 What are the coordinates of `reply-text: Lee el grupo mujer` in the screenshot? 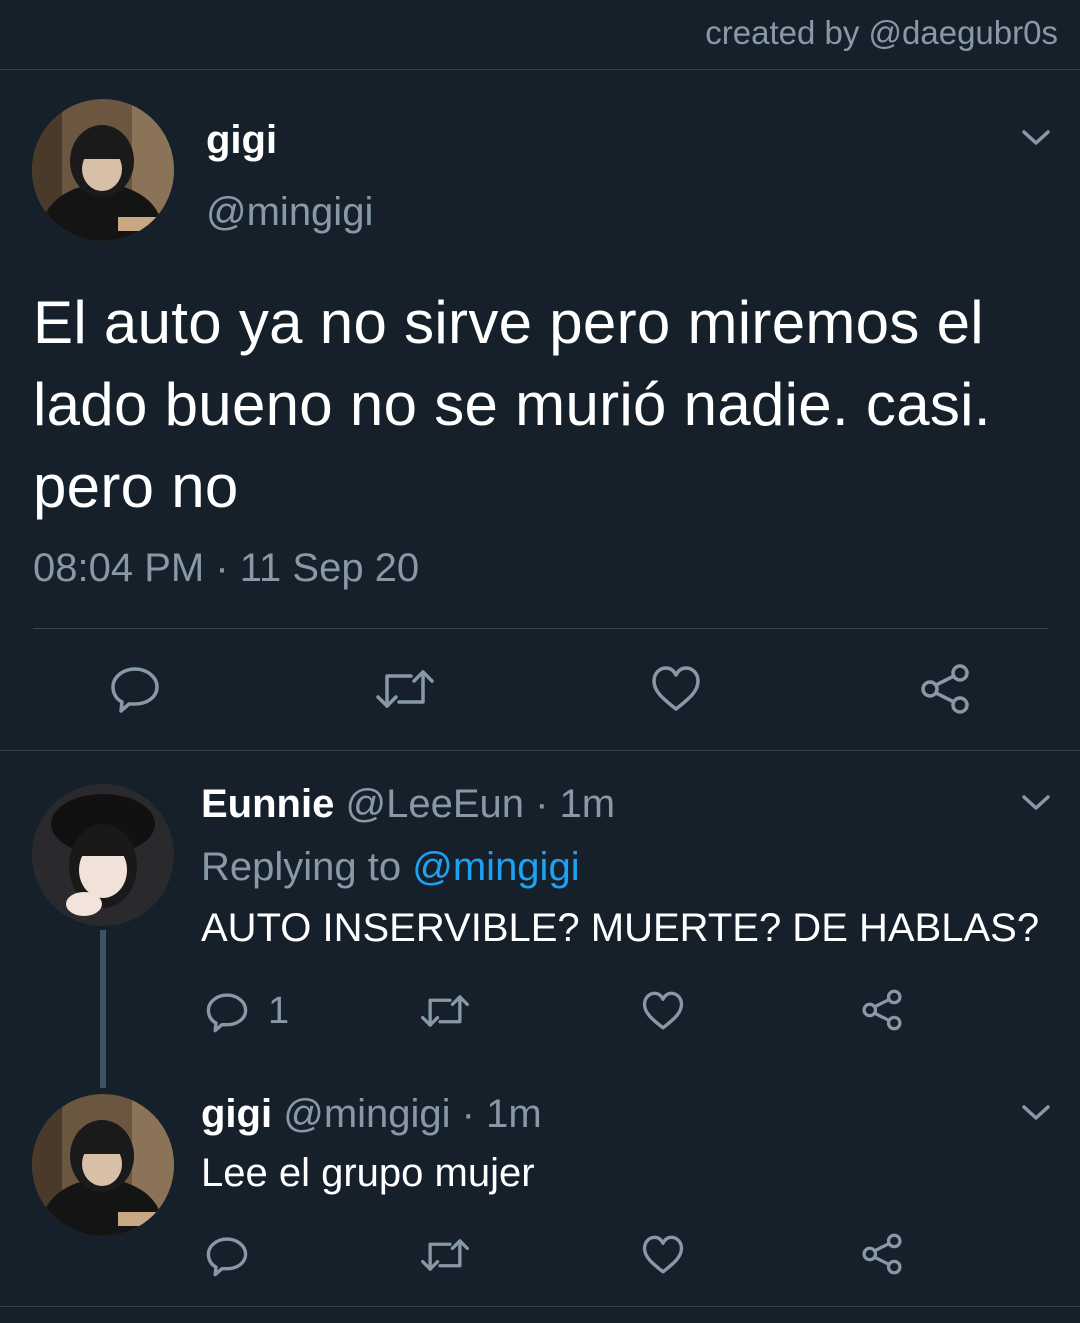 It's located at (368, 1173).